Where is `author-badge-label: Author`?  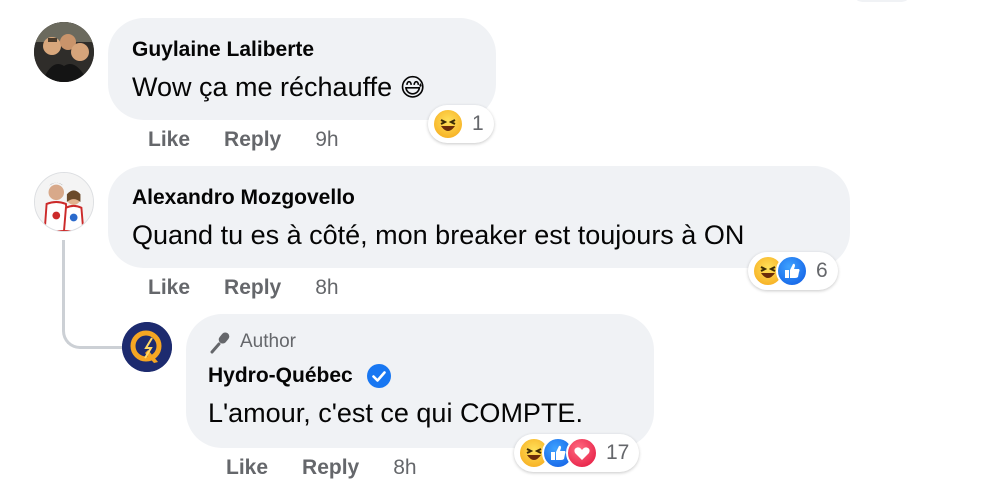
author-badge-label: Author is located at coordinates (268, 341).